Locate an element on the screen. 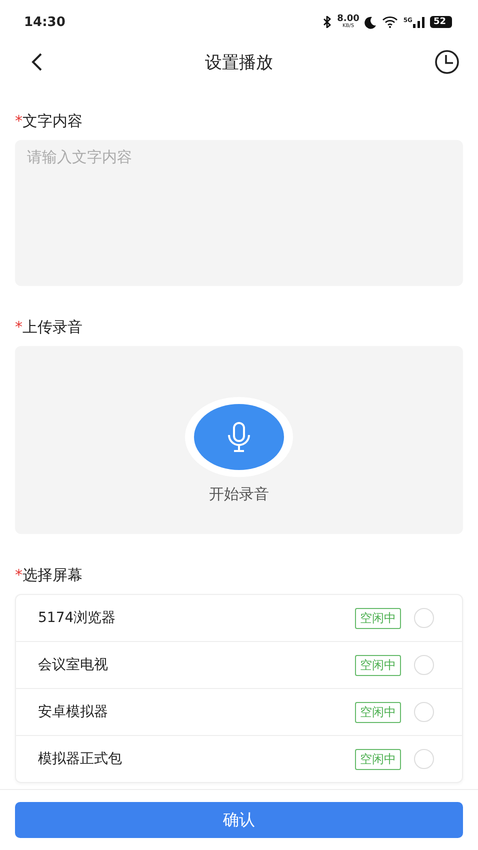 The width and height of the screenshot is (478, 850). section-label: 文字内容 is located at coordinates (52, 121).